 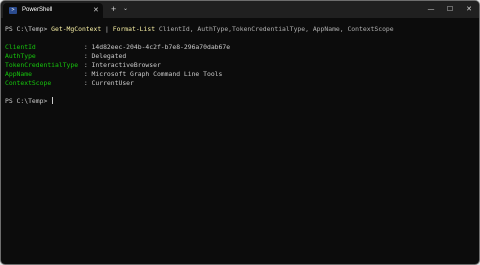 I want to click on powershell-icon: >, so click(x=13, y=10).